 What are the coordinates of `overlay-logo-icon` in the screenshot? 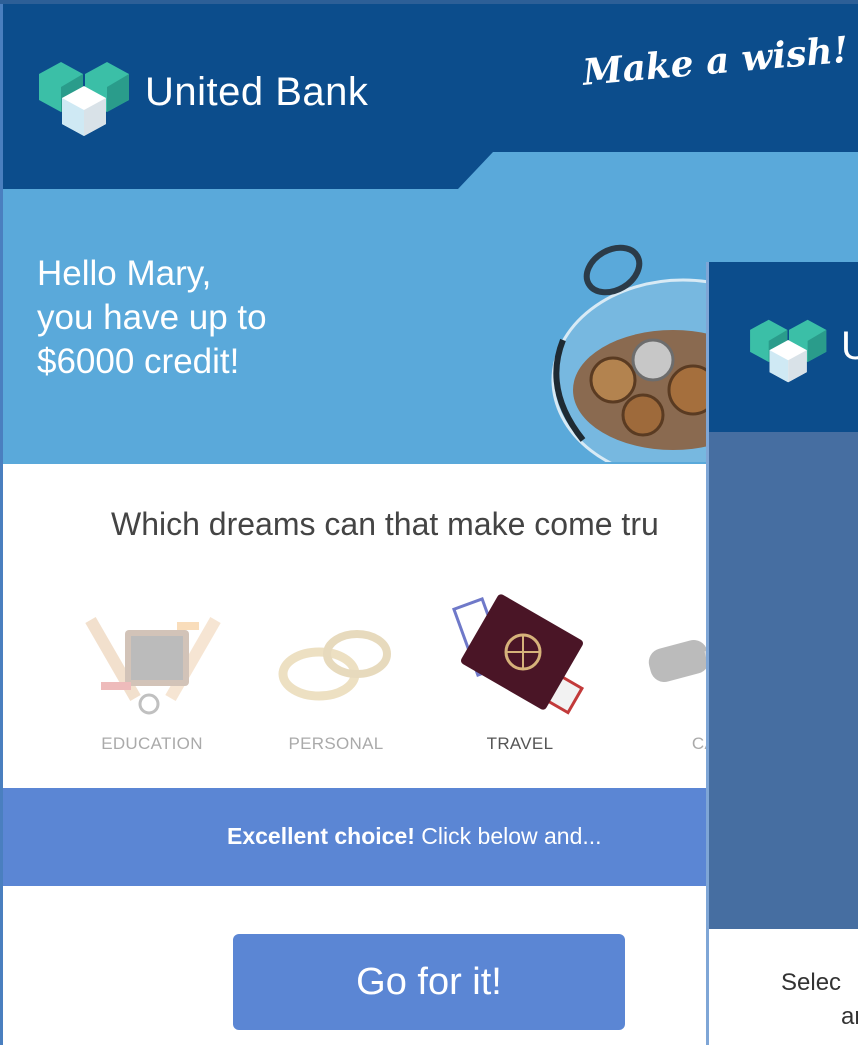 It's located at (788, 351).